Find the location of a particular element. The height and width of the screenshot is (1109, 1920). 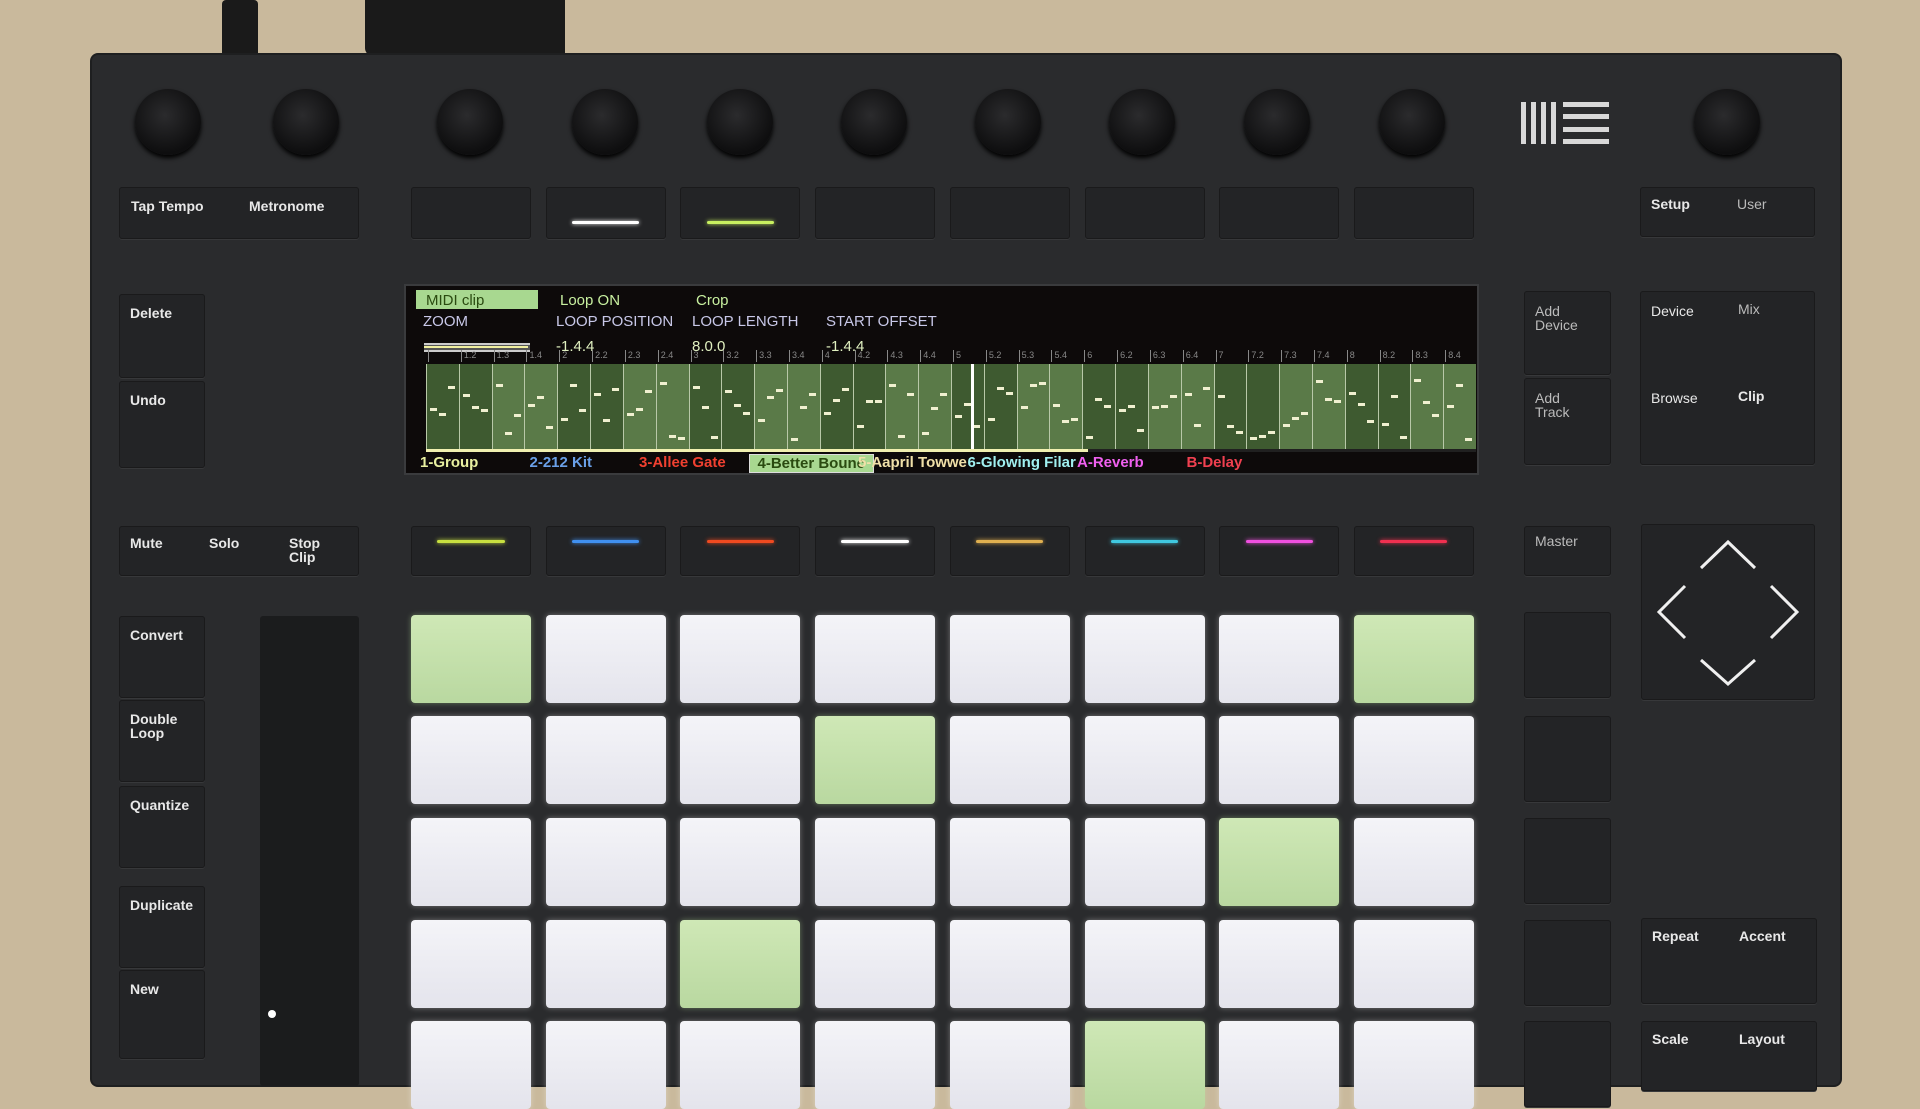

repeat-button: Repeat is located at coordinates (1675, 936).